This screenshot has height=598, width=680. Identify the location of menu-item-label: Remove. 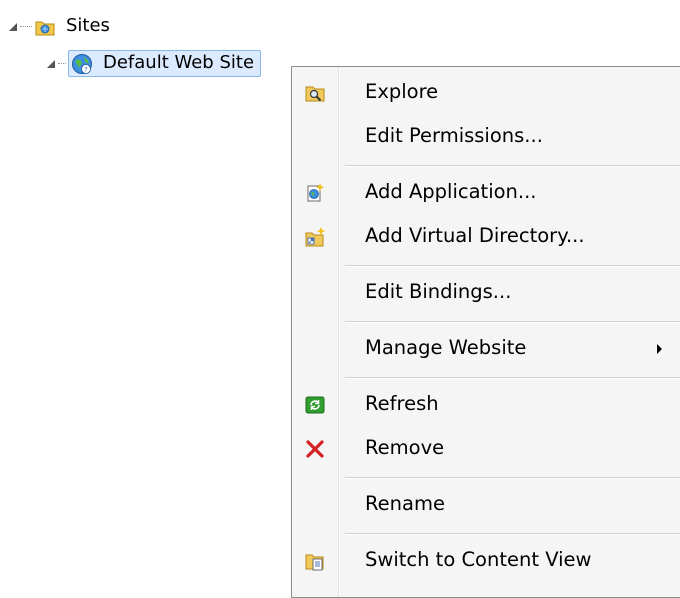
(405, 447).